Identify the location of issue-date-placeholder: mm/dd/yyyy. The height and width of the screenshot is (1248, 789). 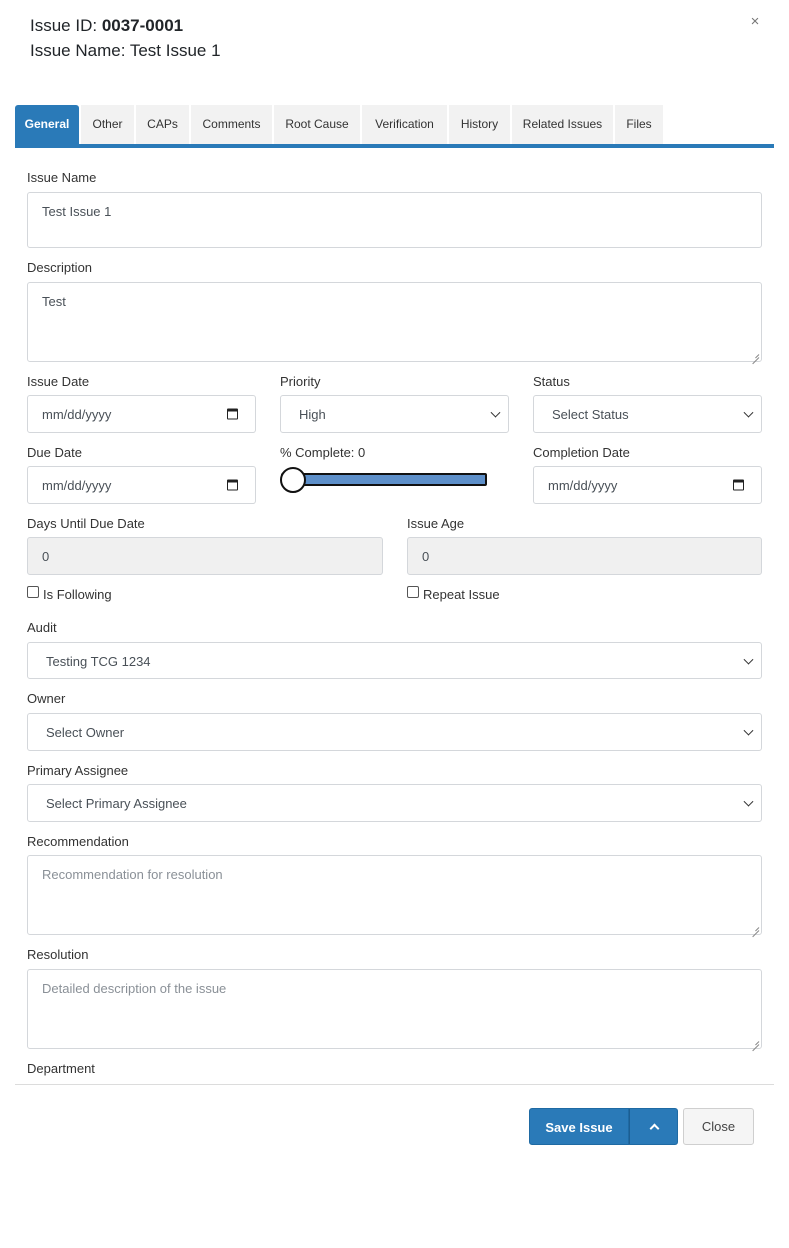
(77, 414).